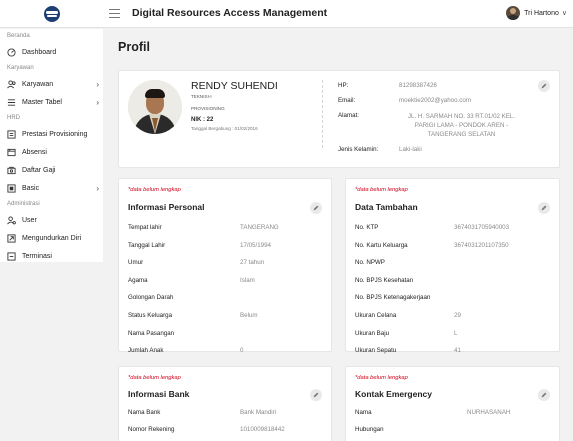  I want to click on sidebar-item-label: Dashboard, so click(39, 52).